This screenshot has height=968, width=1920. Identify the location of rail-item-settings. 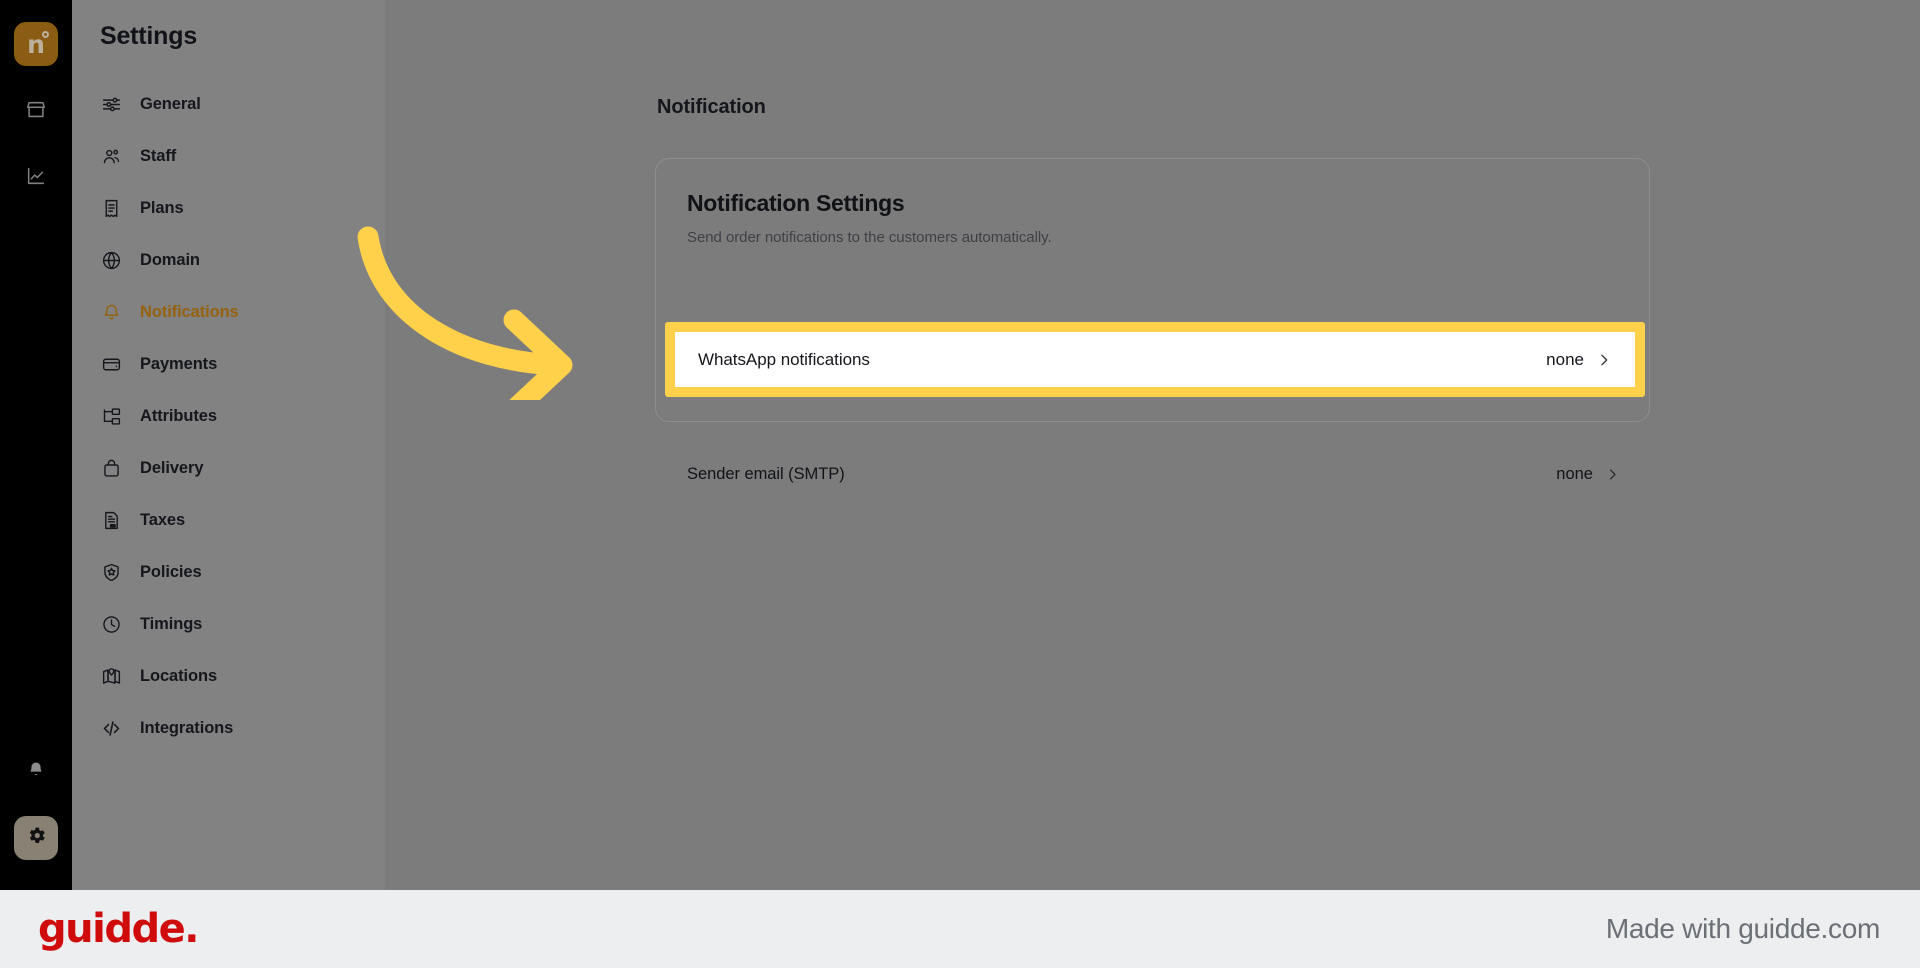
(36, 838).